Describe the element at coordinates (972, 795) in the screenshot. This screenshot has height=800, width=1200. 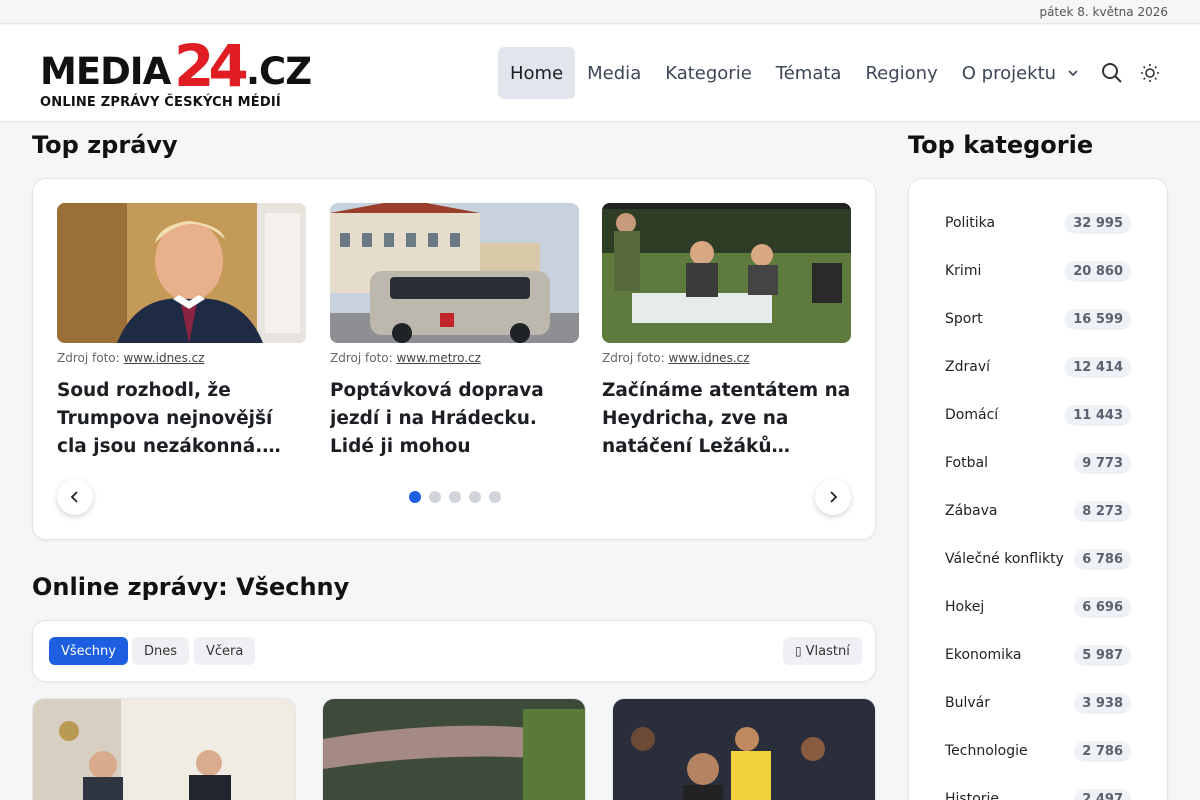
I see `category-name: Historie` at that location.